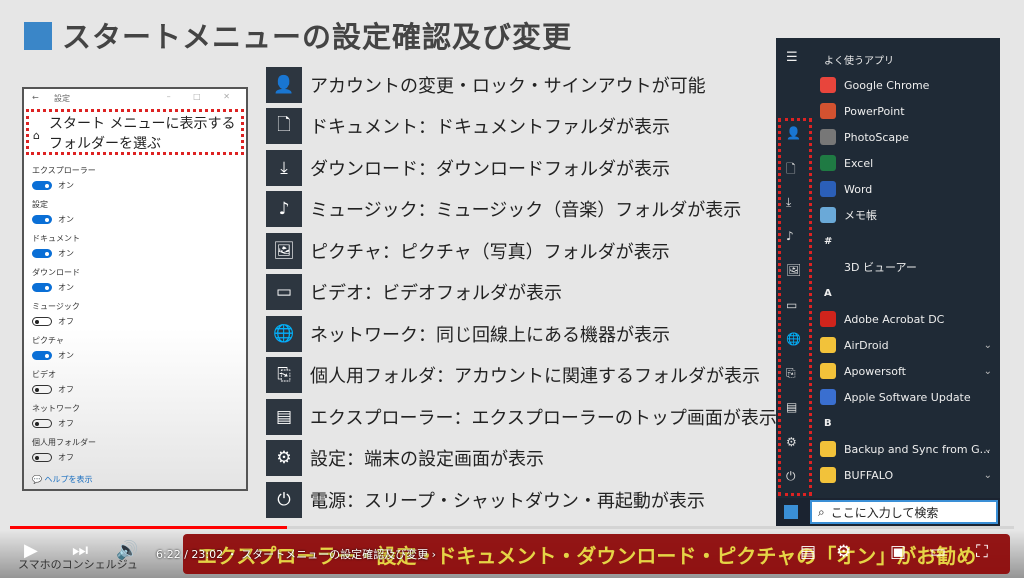 The width and height of the screenshot is (1024, 578). I want to click on rail-music-icon: ♪, so click(790, 236).